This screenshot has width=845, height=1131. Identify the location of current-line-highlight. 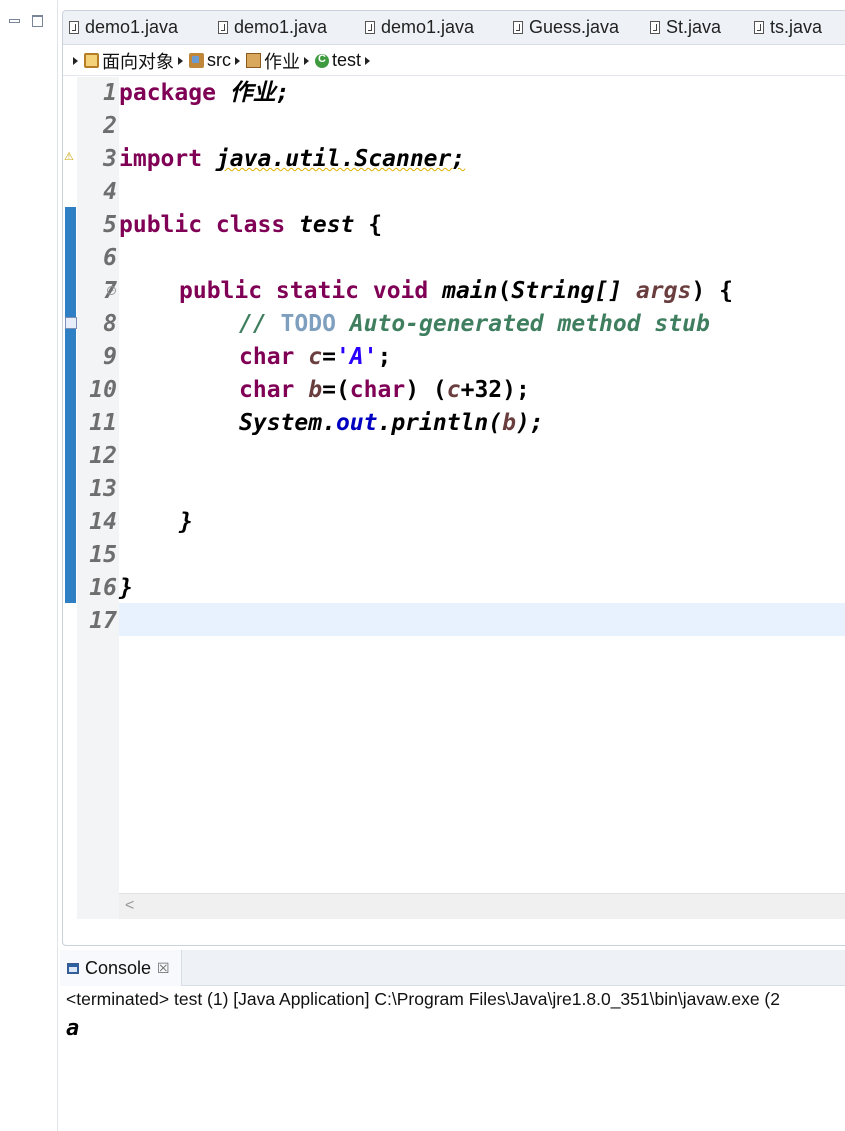
(482, 619).